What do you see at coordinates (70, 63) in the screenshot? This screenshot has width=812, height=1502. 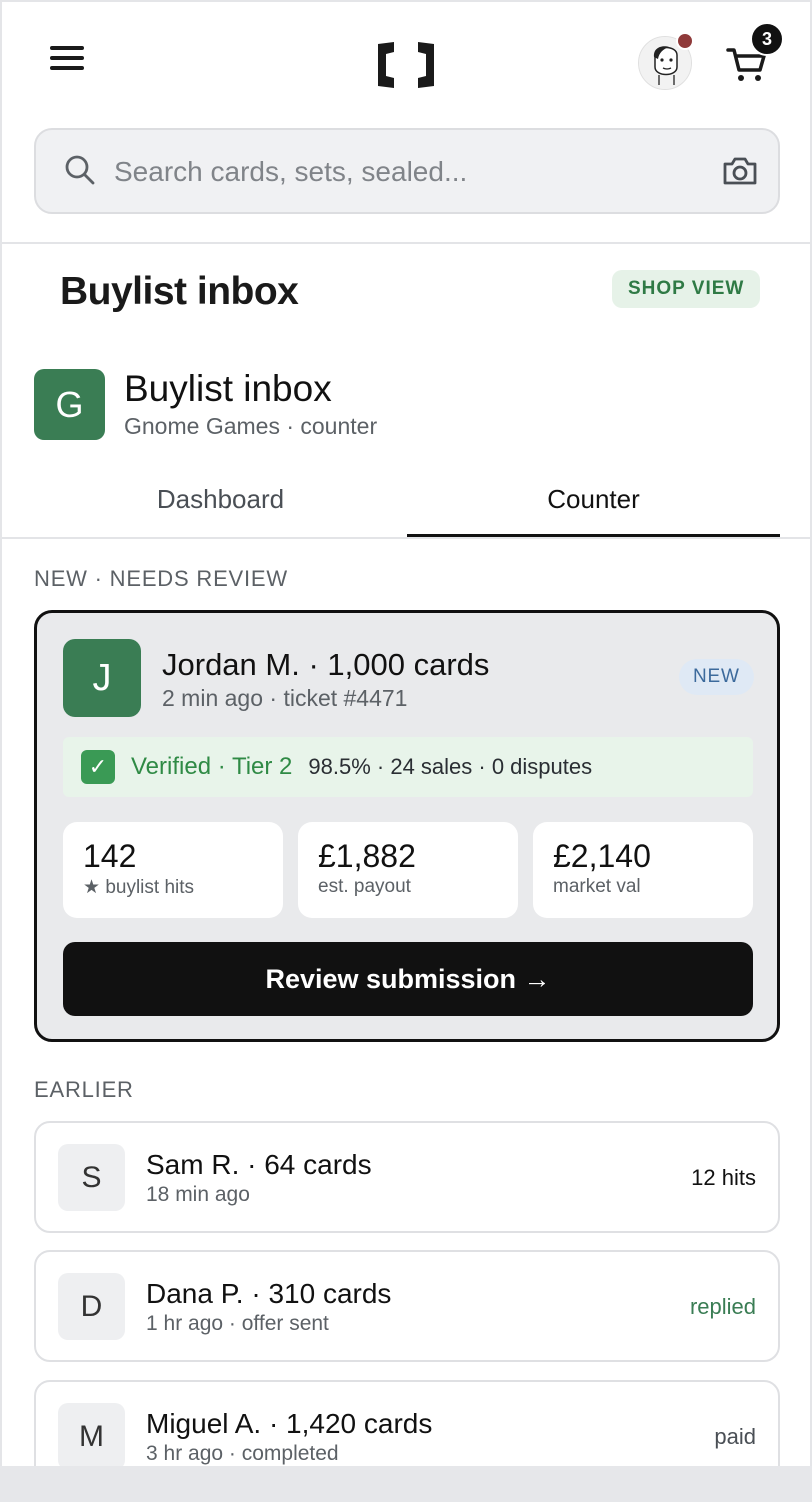 I see `menu-icon` at bounding box center [70, 63].